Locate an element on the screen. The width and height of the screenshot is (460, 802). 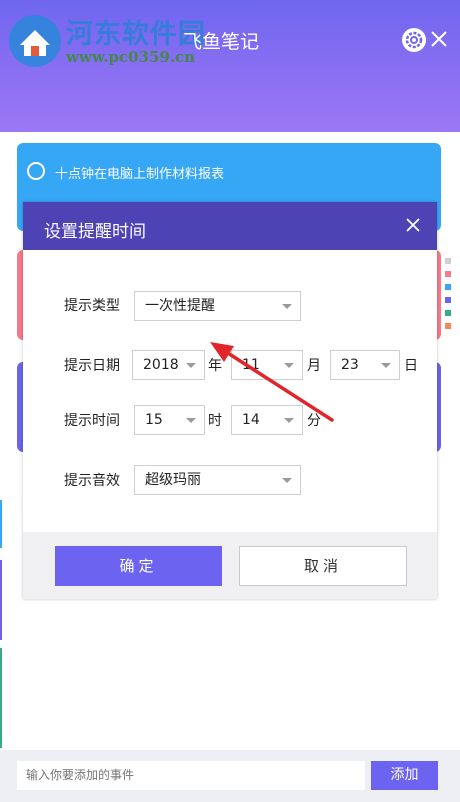
sound-label: 提示音效 is located at coordinates (92, 481).